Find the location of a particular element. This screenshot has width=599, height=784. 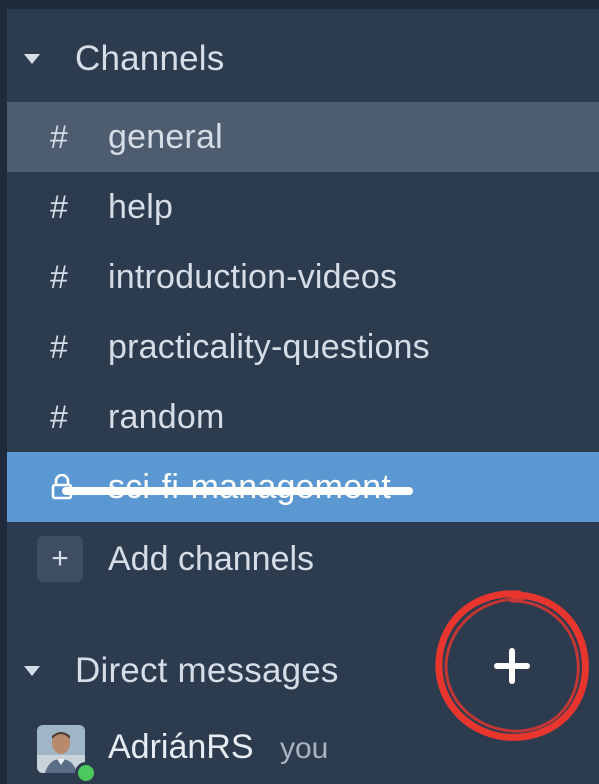

channels-section-title: Channels is located at coordinates (150, 58).